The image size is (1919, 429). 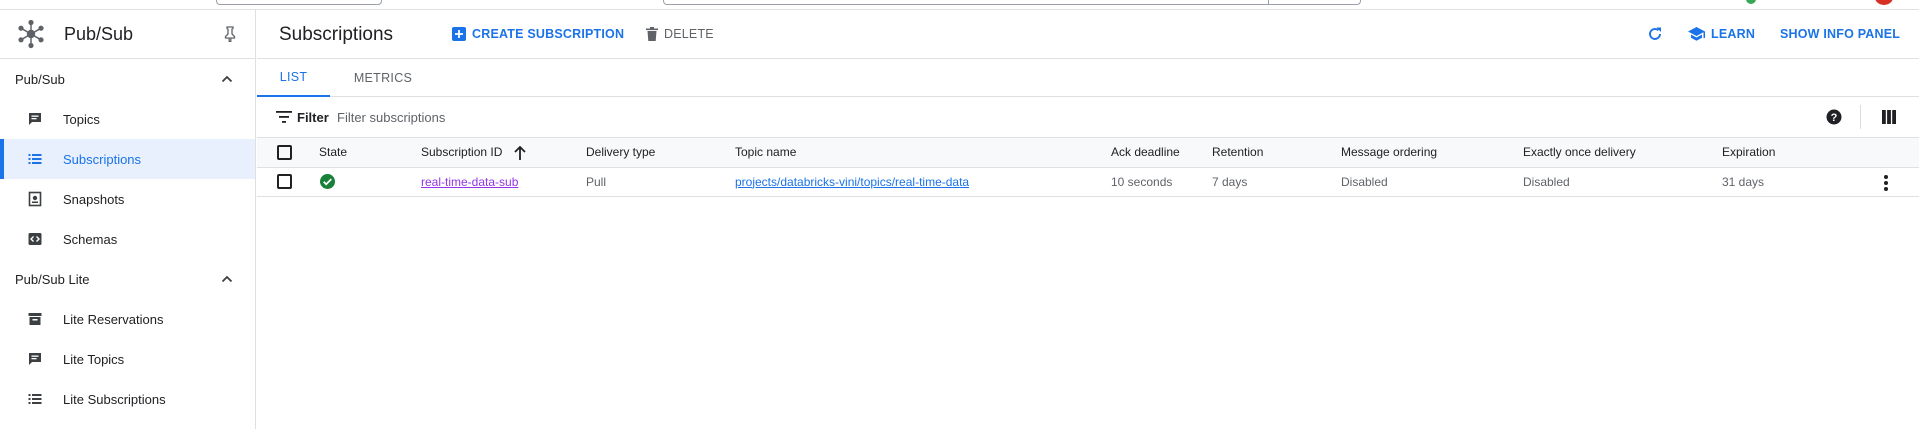 I want to click on top-header-strip, so click(x=959, y=5).